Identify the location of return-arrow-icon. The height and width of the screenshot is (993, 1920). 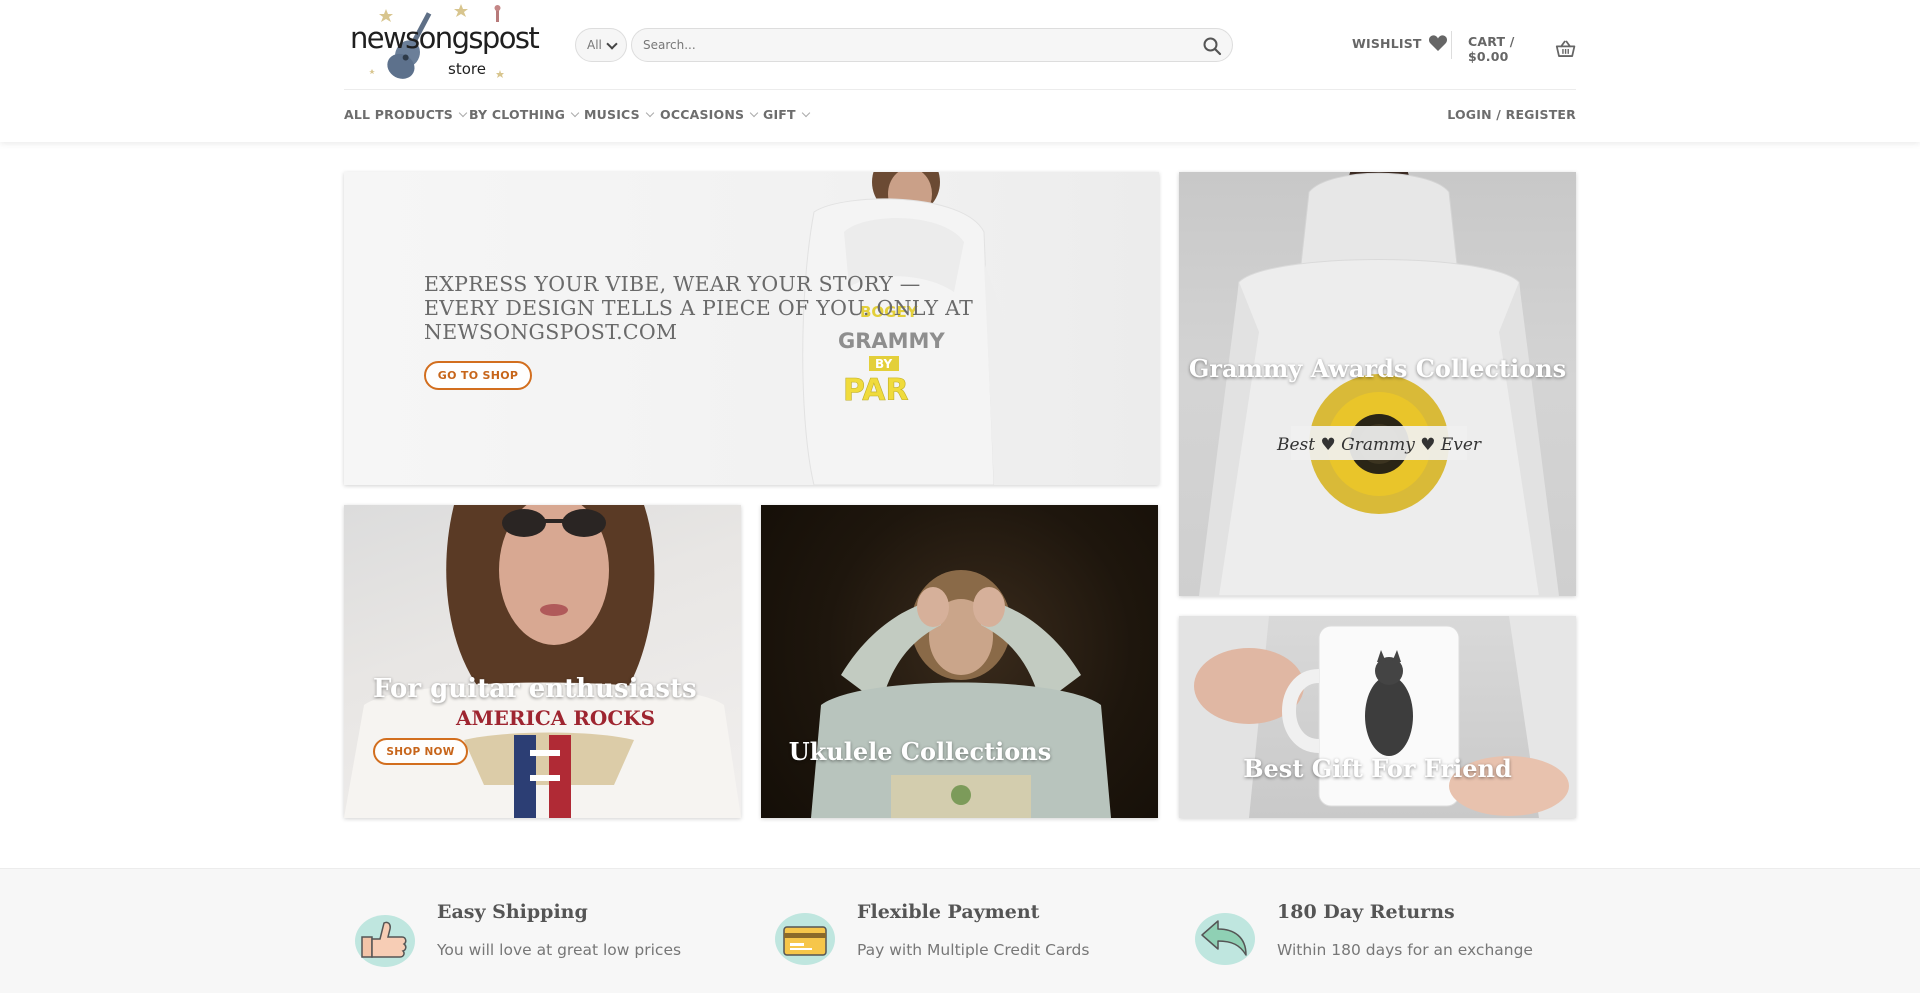
(1225, 939).